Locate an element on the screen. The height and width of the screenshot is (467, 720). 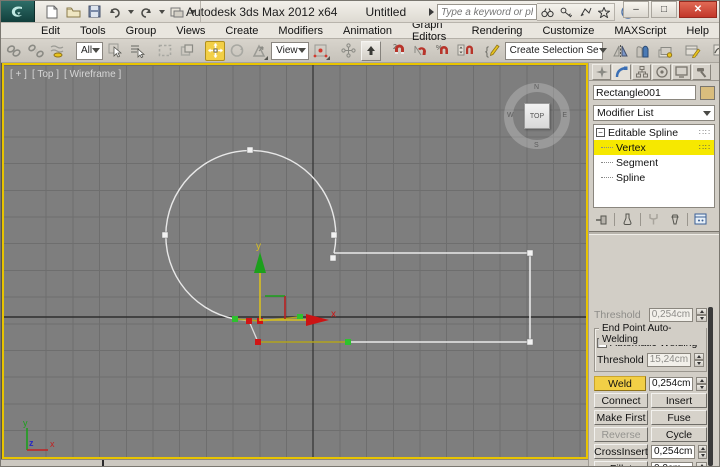
angle-snap-toggle-icon is located at coordinates (421, 51).